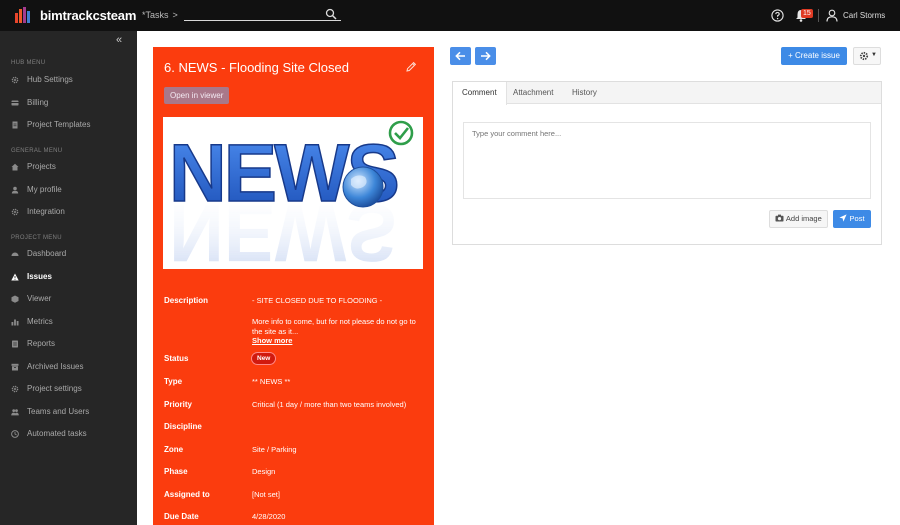 This screenshot has width=900, height=525. I want to click on add-image-button: Add image, so click(798, 219).